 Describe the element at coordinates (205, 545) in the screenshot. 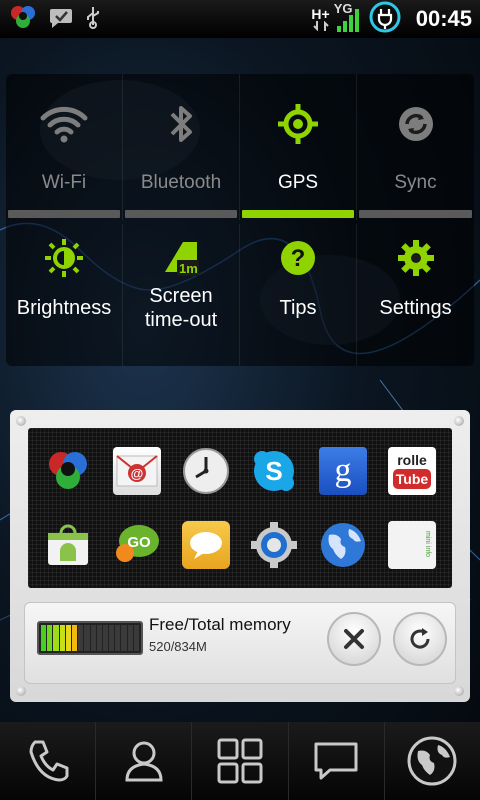

I see `app-messages` at that location.